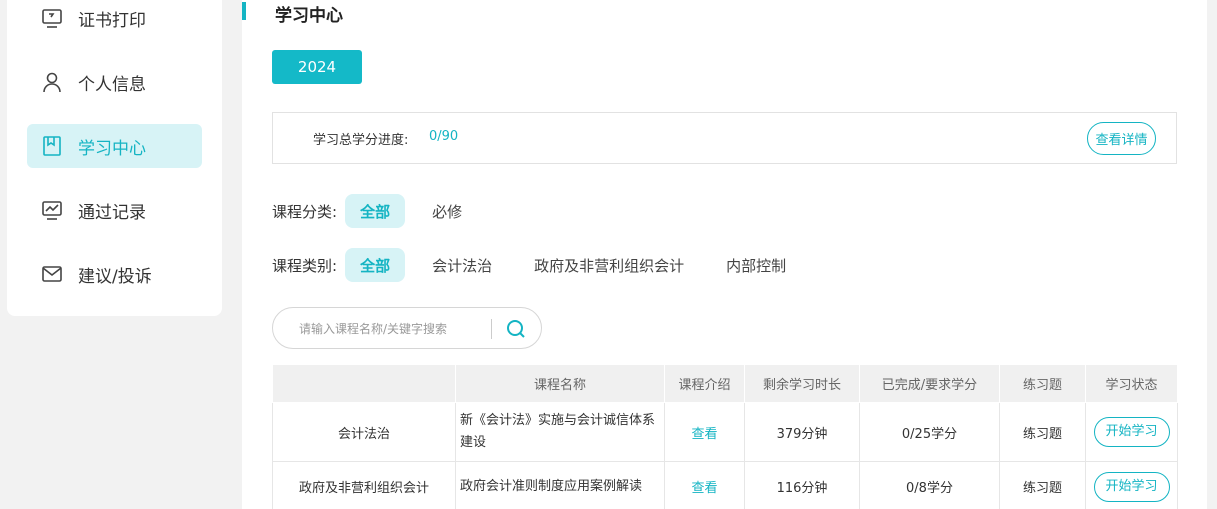 Image resolution: width=1217 pixels, height=509 pixels. What do you see at coordinates (802, 485) in the screenshot?
I see `remaining-time-cell: 116分钟` at bounding box center [802, 485].